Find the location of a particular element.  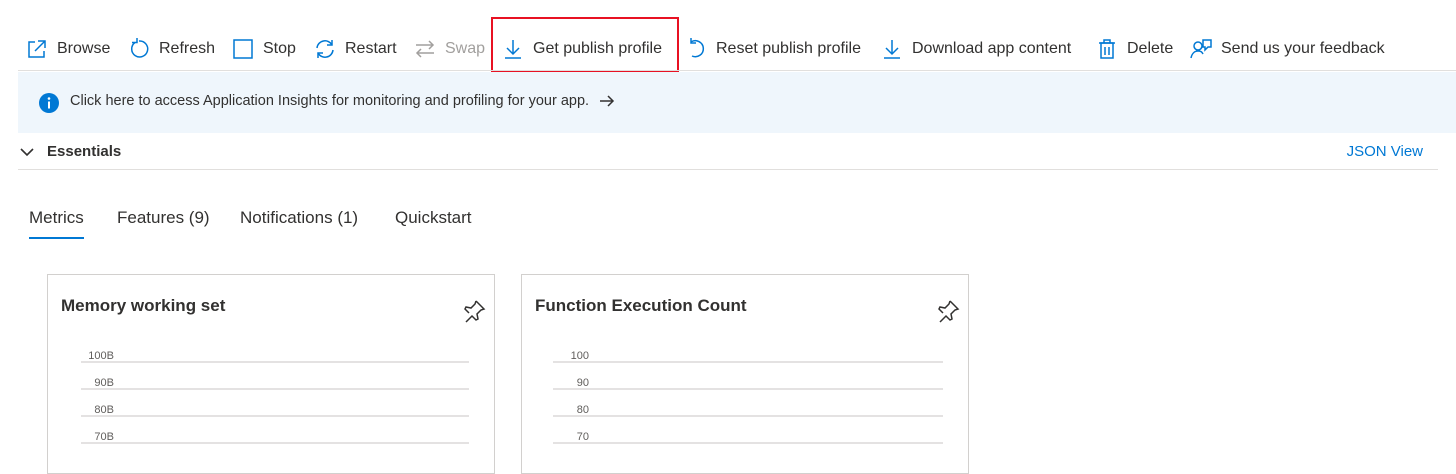

swap-button: Swap is located at coordinates (449, 49).